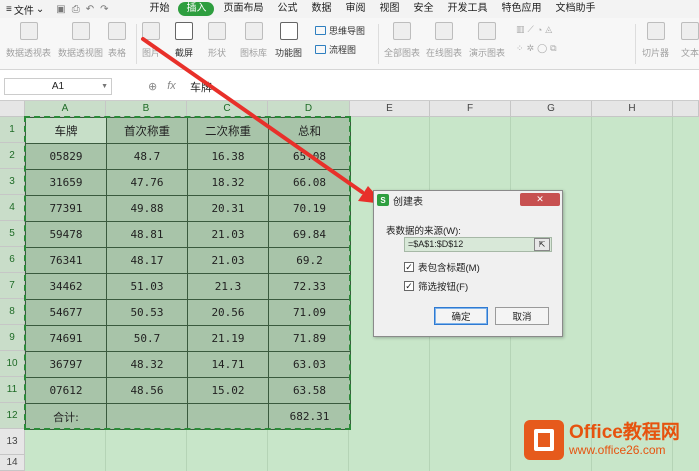 Image resolution: width=699 pixels, height=471 pixels. What do you see at coordinates (146, 109) in the screenshot?
I see `column-header-b: B` at bounding box center [146, 109].